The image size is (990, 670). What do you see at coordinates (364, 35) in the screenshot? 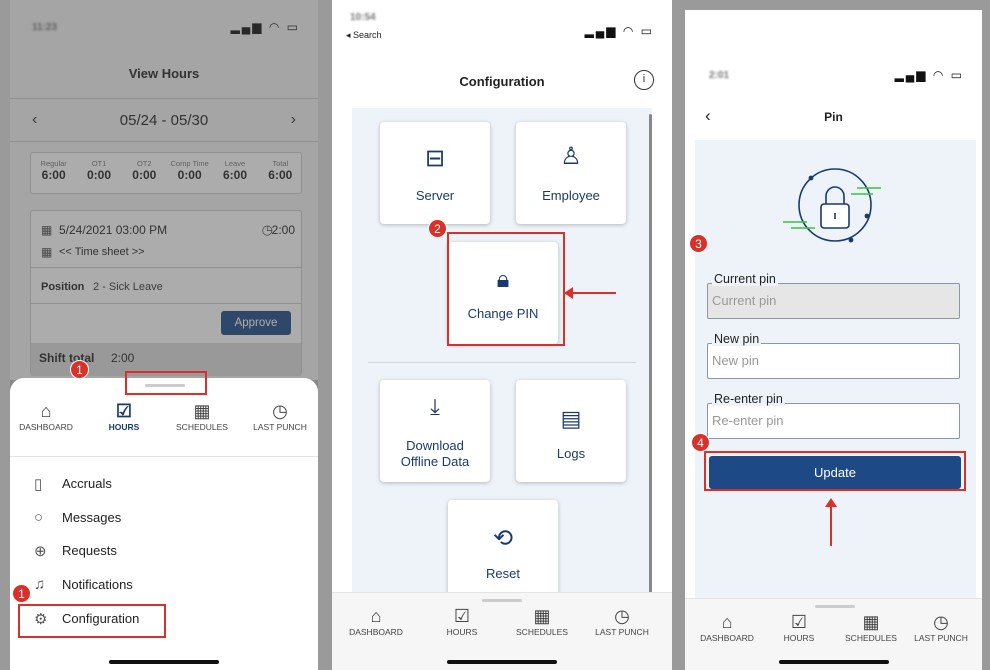
I see `back-to-search-link: ◂ Search` at bounding box center [364, 35].